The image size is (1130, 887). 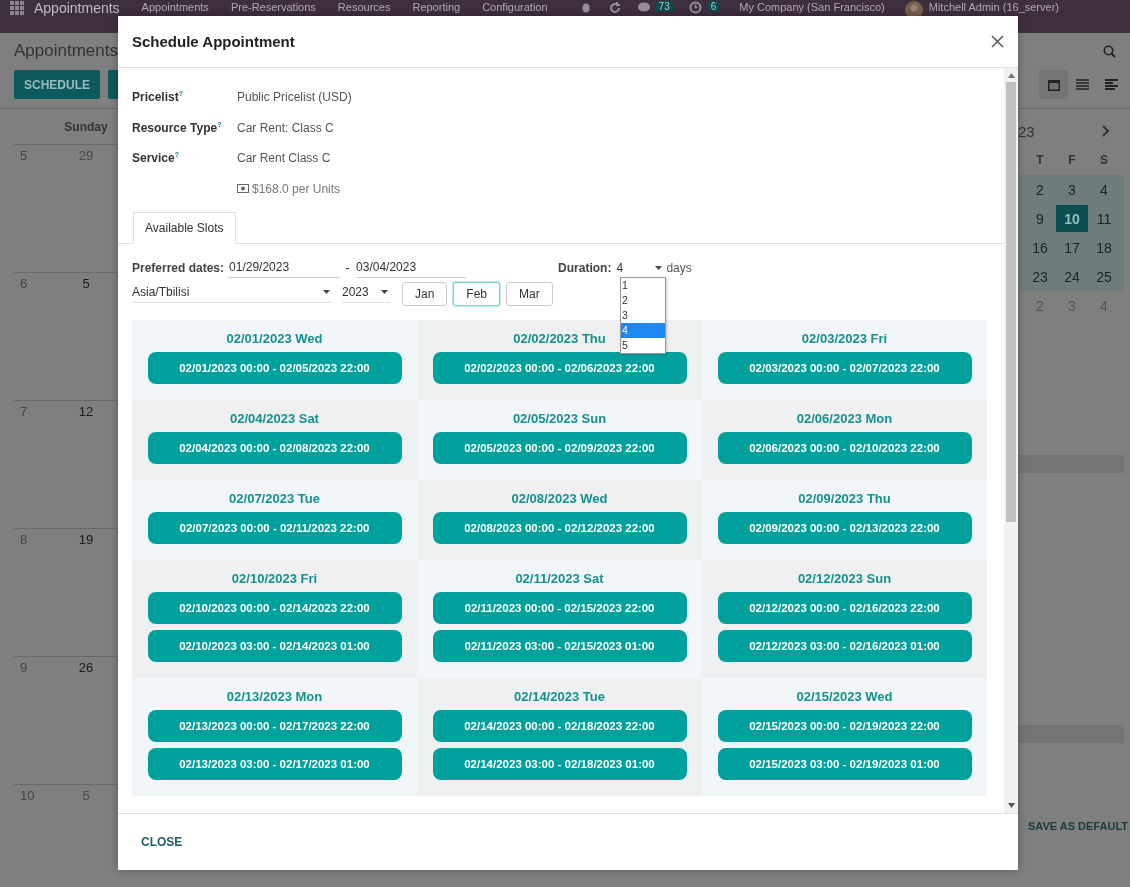 What do you see at coordinates (844, 418) in the screenshot?
I see `day-heading: 02/06/2023 Mon` at bounding box center [844, 418].